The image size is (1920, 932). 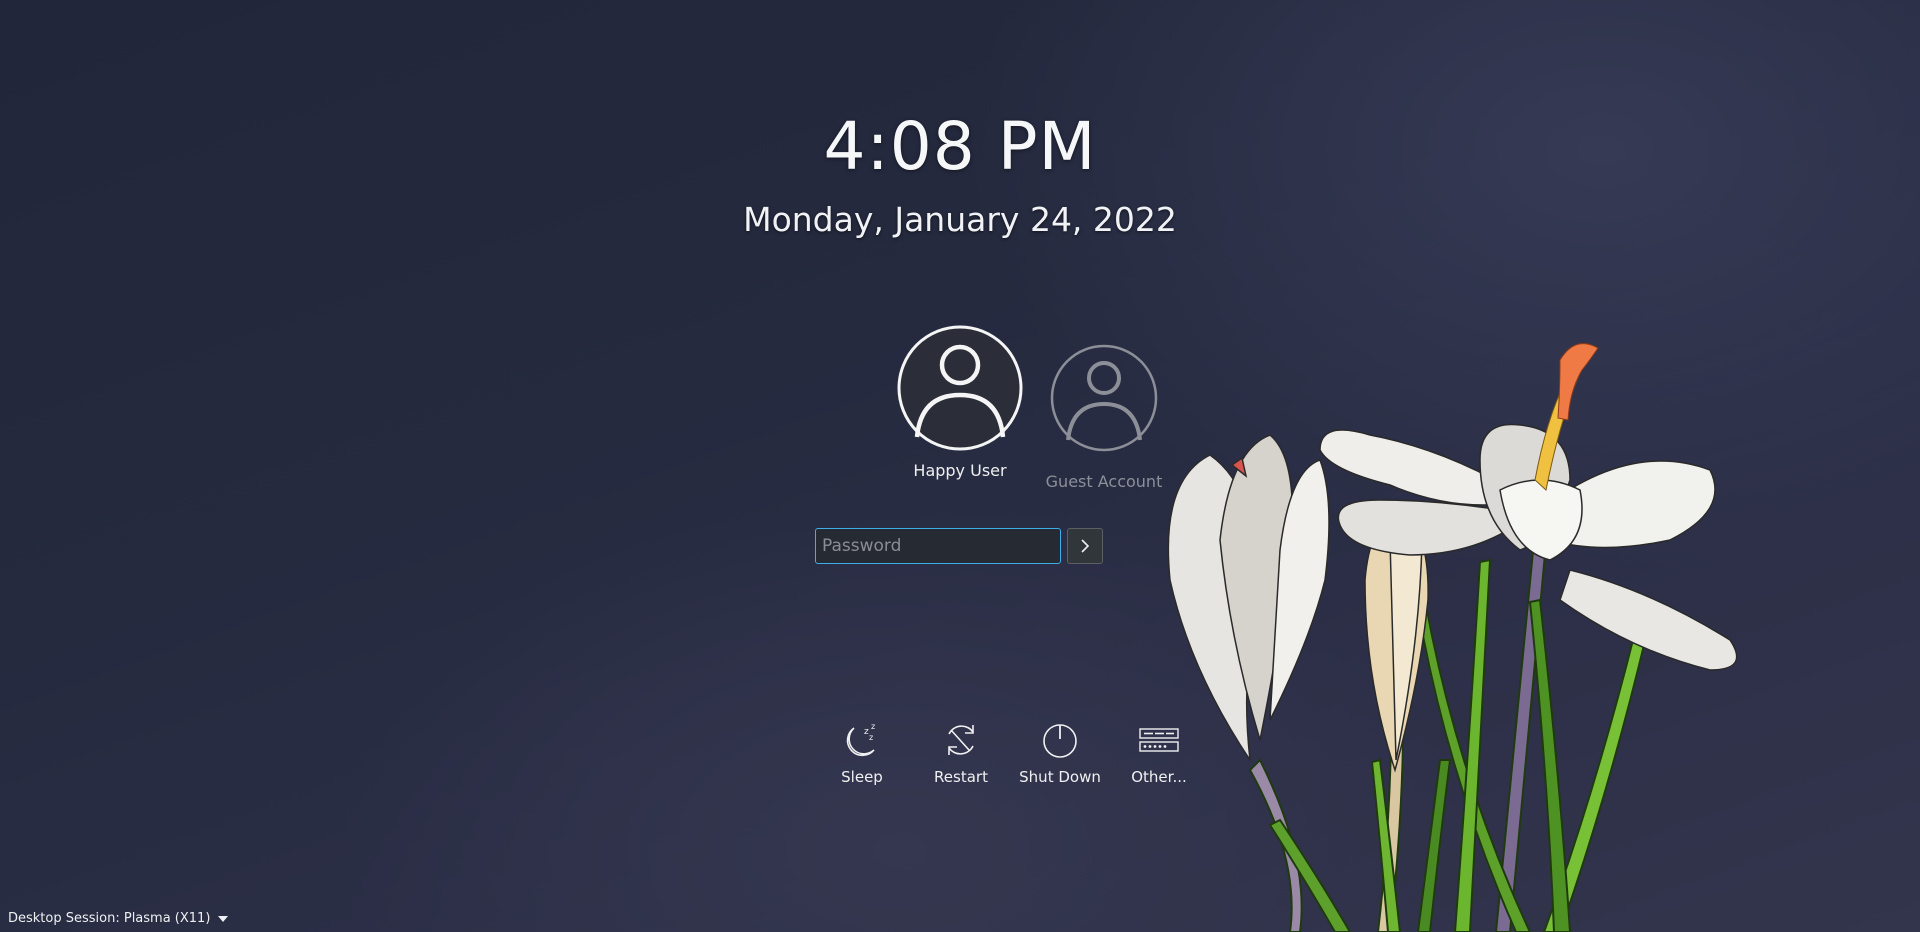 I want to click on sleep-label: Sleep, so click(x=862, y=777).